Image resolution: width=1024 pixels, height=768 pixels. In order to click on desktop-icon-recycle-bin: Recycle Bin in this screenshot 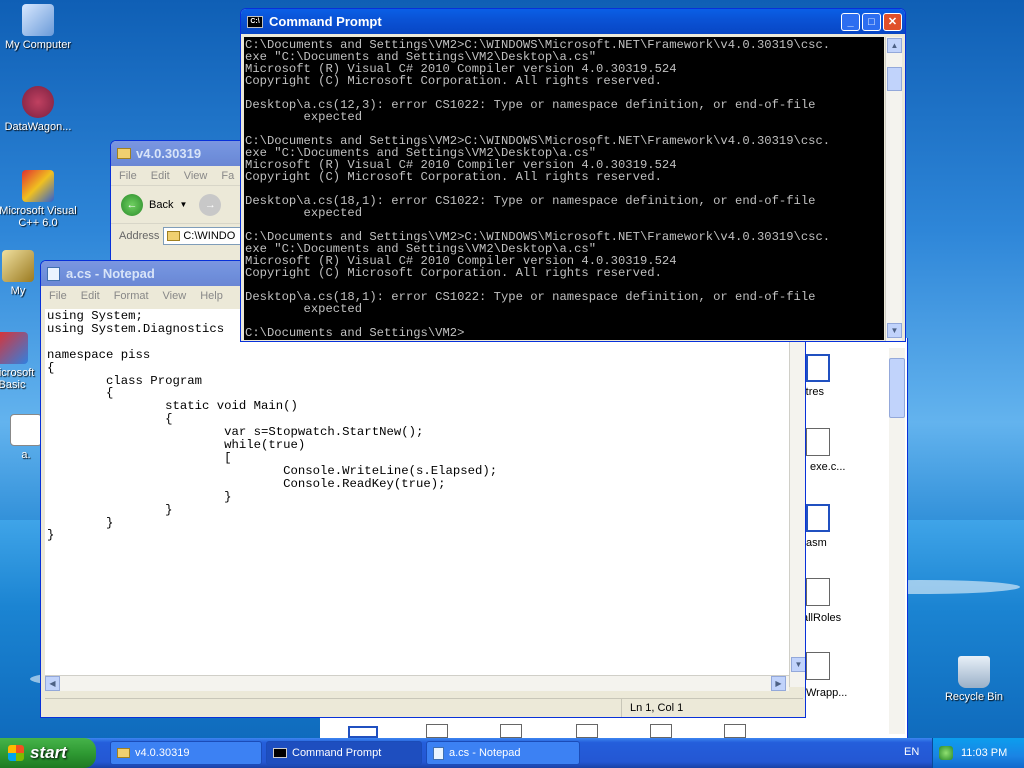, I will do `click(974, 679)`.